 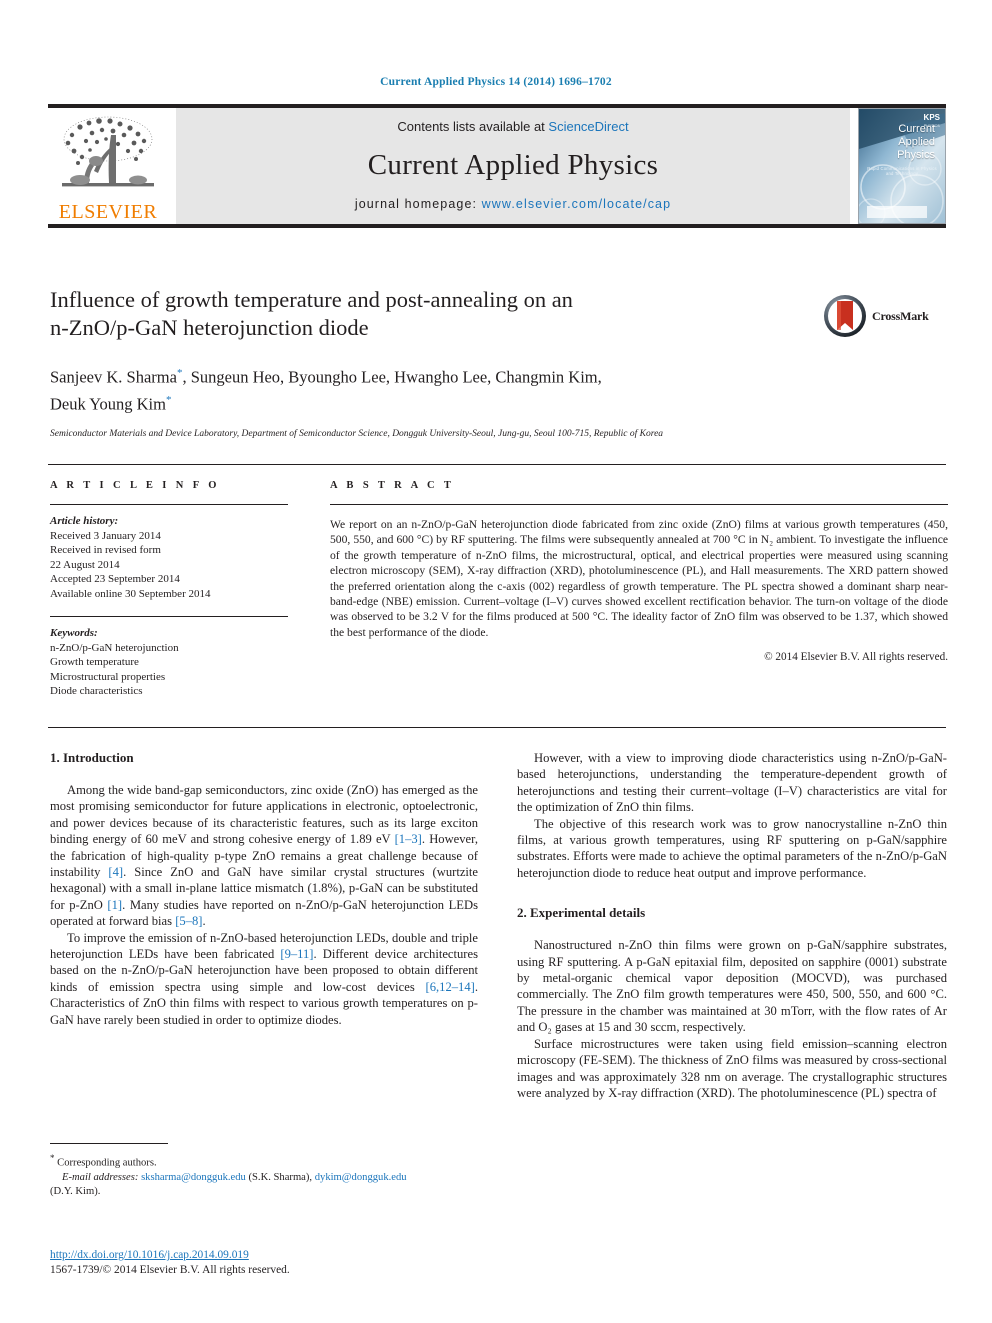 I want to click on keyword-item: Microstructural properties, so click(x=108, y=676).